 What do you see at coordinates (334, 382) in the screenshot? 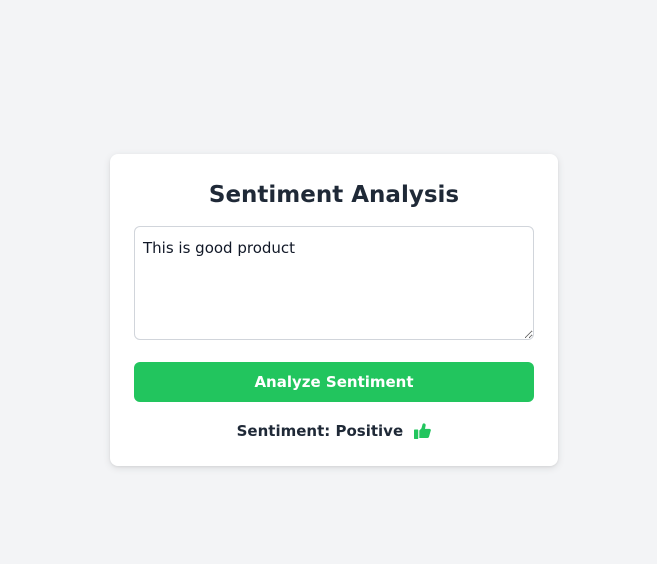
I see `analyze-sentiment-button: Analyze Sentiment` at bounding box center [334, 382].